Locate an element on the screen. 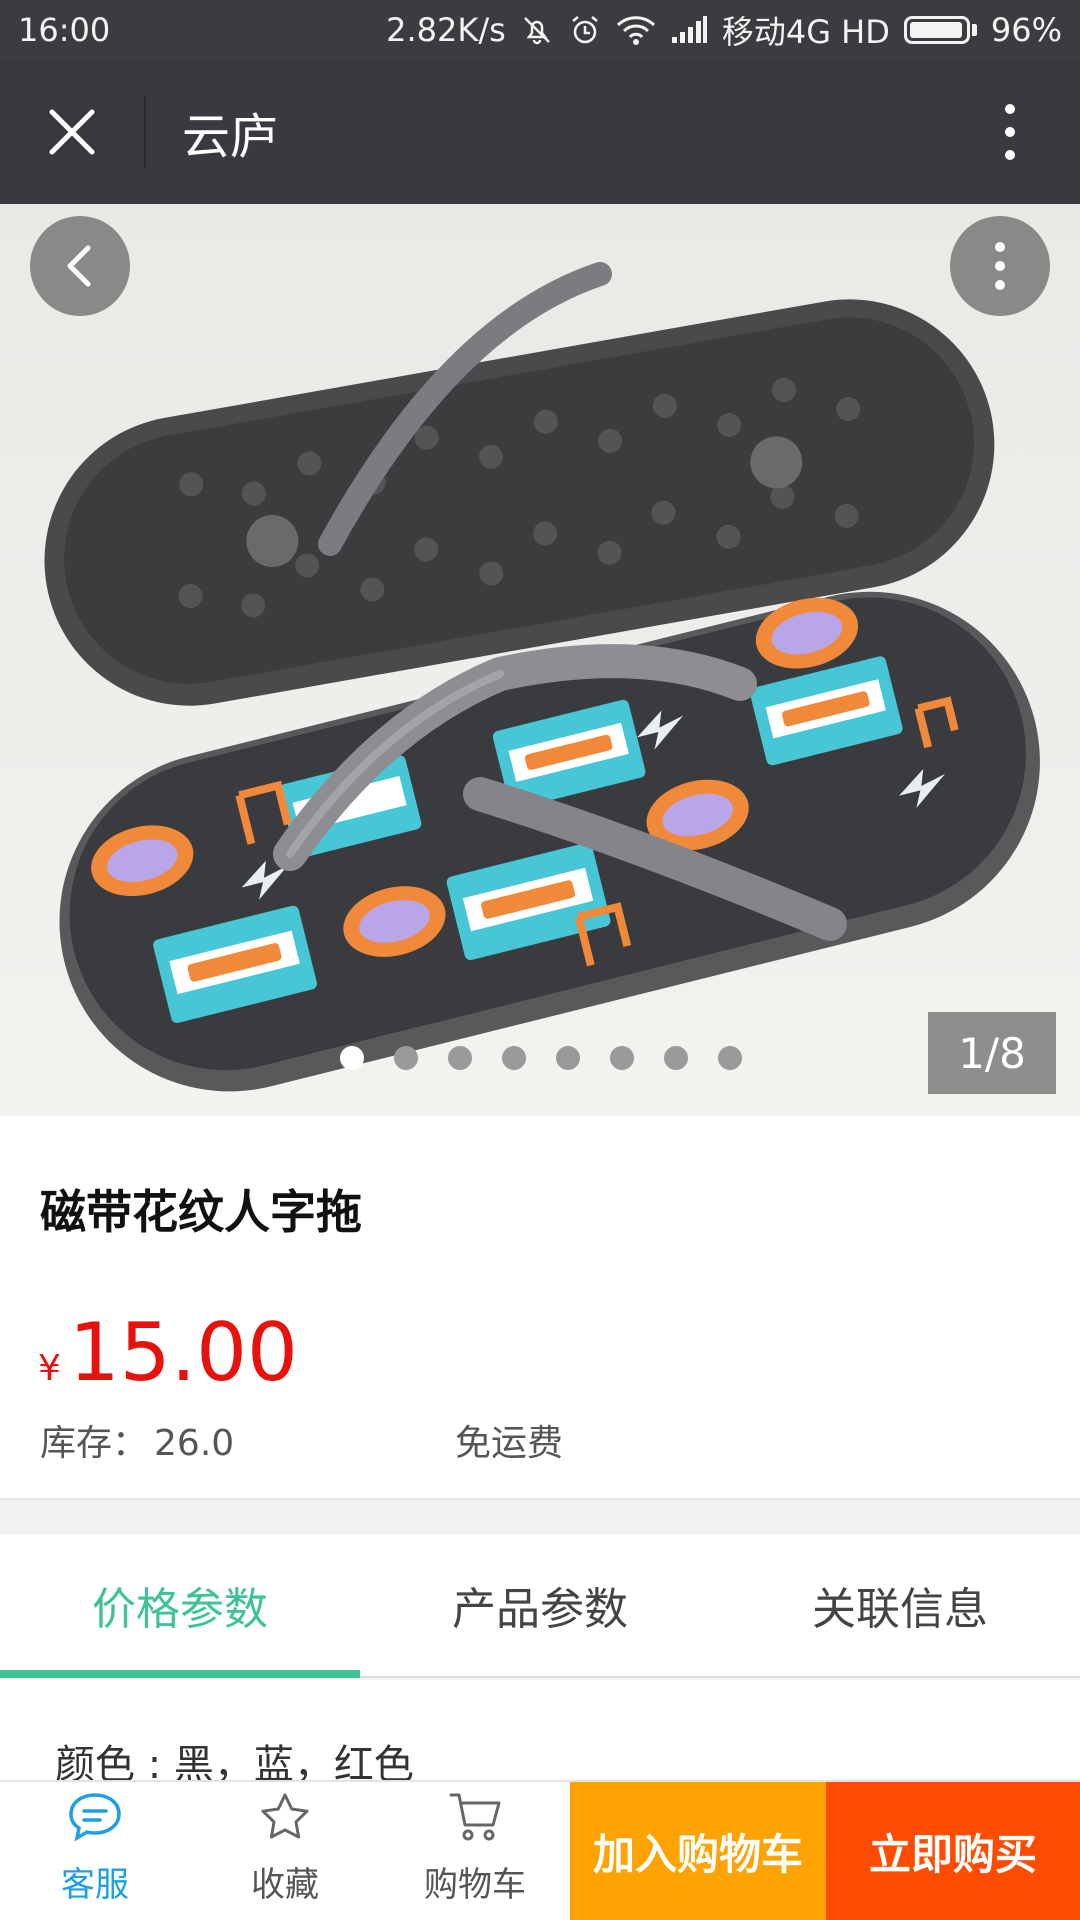 The image size is (1080, 1920). close-icon is located at coordinates (72, 132).